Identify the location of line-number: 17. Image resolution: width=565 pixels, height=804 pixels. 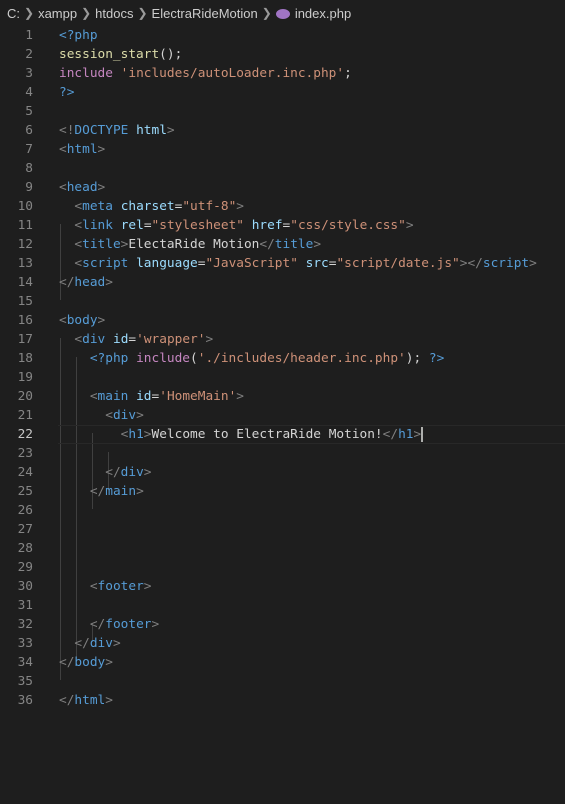
(25, 339).